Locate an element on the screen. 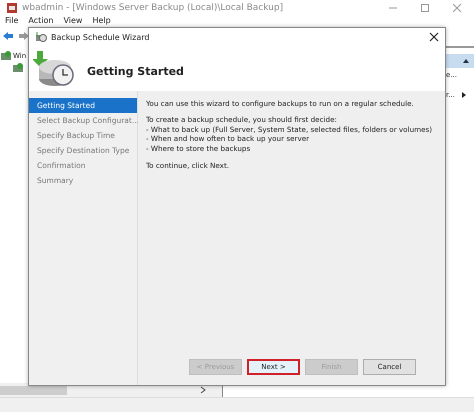  dialog-title: Backup Schedule Wizard is located at coordinates (100, 37).